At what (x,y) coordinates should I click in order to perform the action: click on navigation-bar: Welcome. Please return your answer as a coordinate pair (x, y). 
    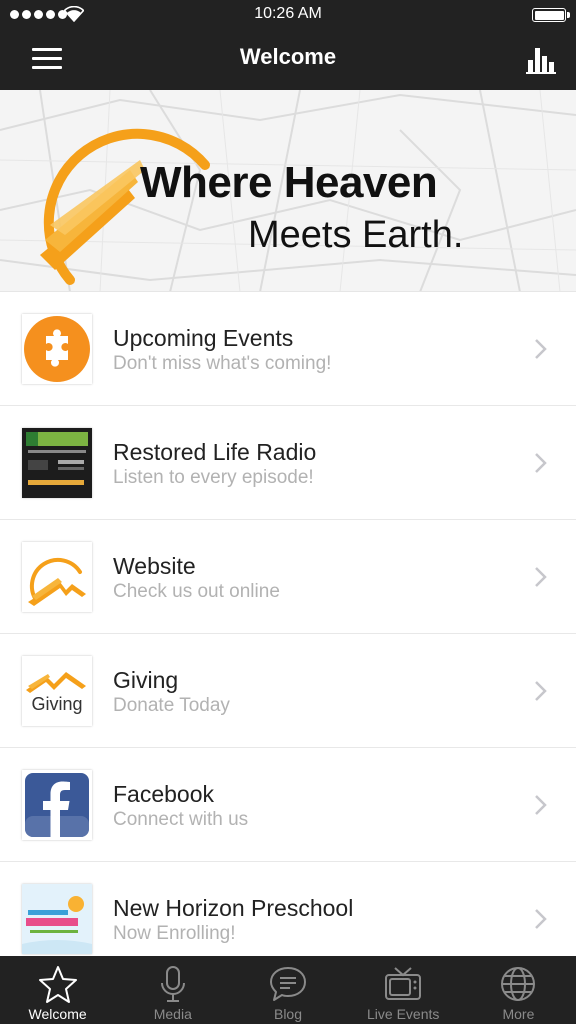
    Looking at the image, I should click on (288, 60).